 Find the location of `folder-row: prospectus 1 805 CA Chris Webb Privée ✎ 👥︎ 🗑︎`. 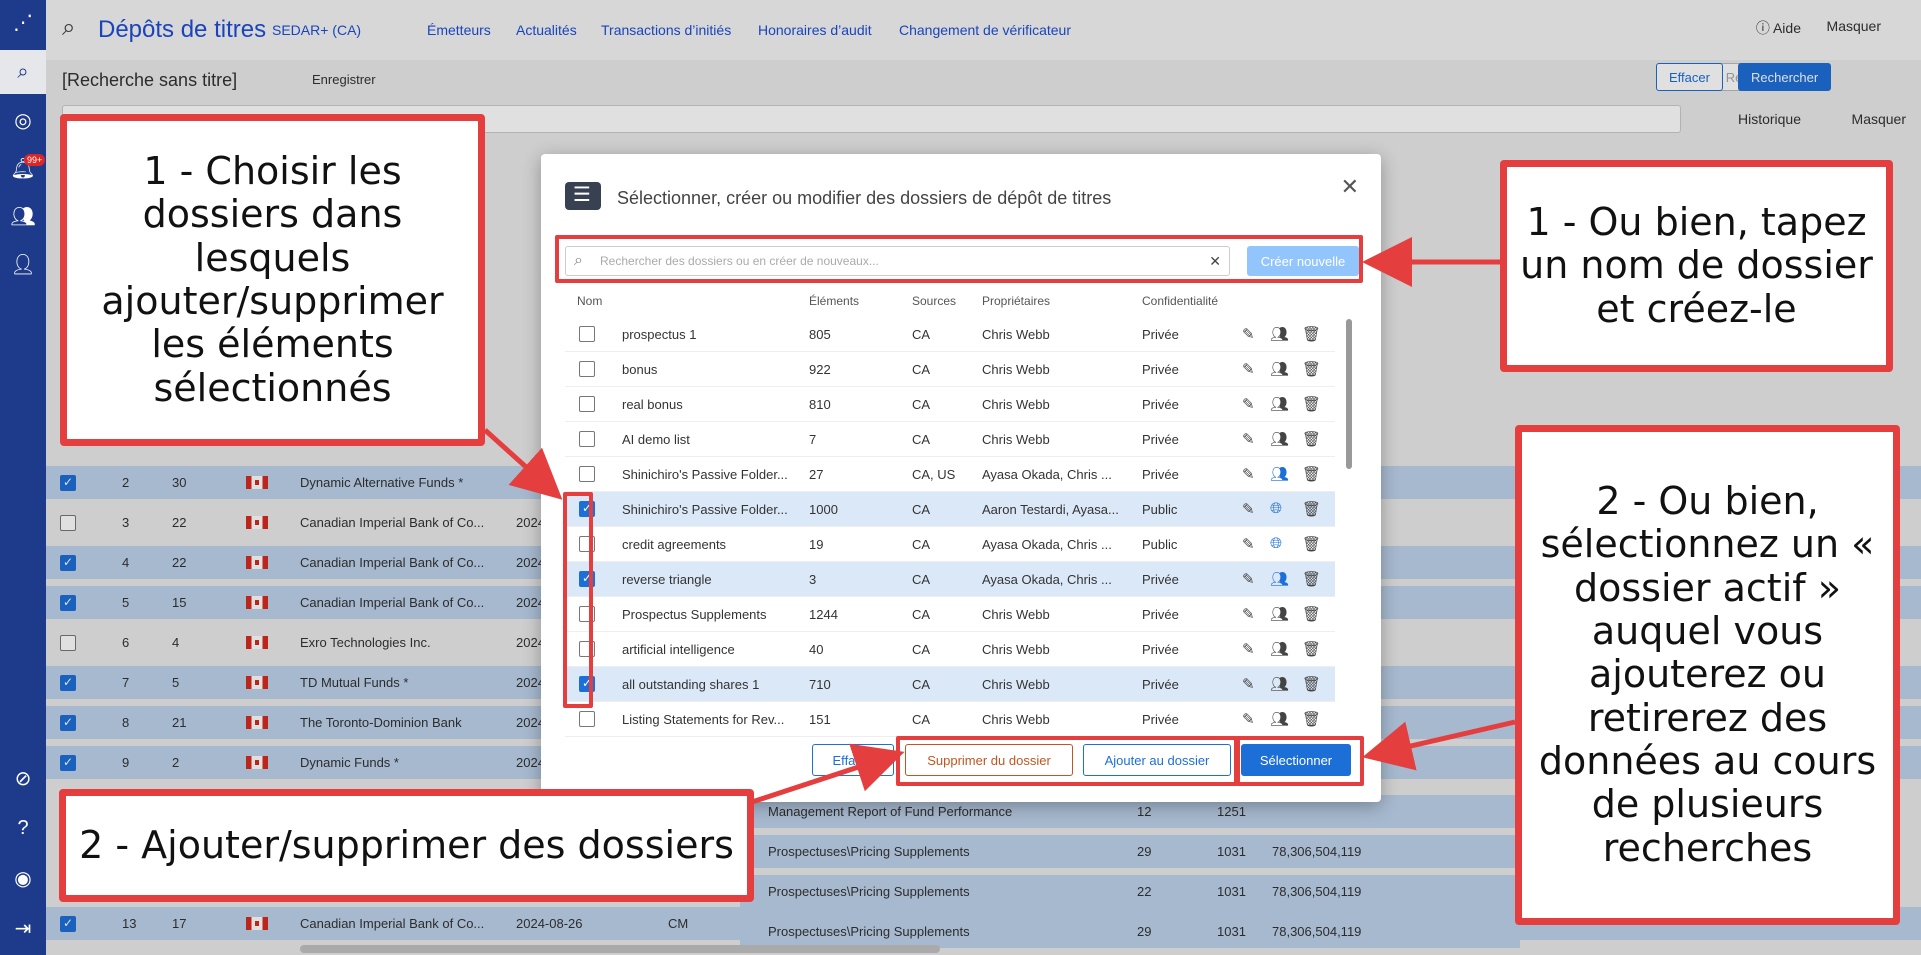

folder-row: prospectus 1 805 CA Chris Webb Privée ✎ 👥︎ 🗑︎ is located at coordinates (950, 334).